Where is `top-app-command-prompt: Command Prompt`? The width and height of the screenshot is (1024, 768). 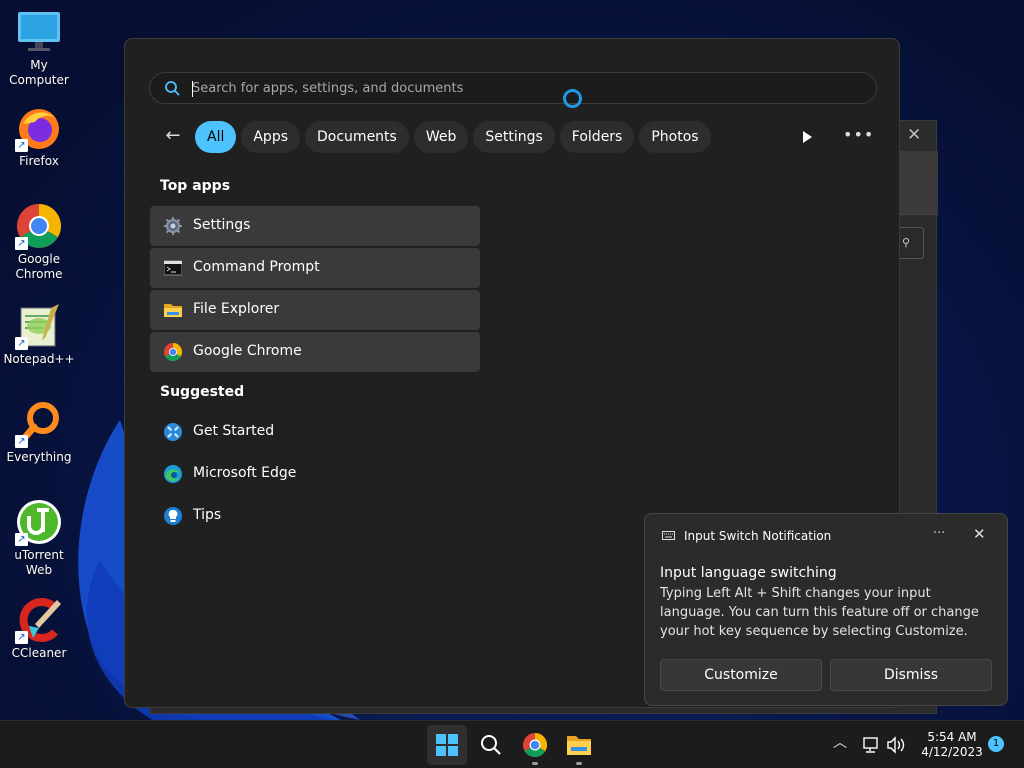 top-app-command-prompt: Command Prompt is located at coordinates (315, 268).